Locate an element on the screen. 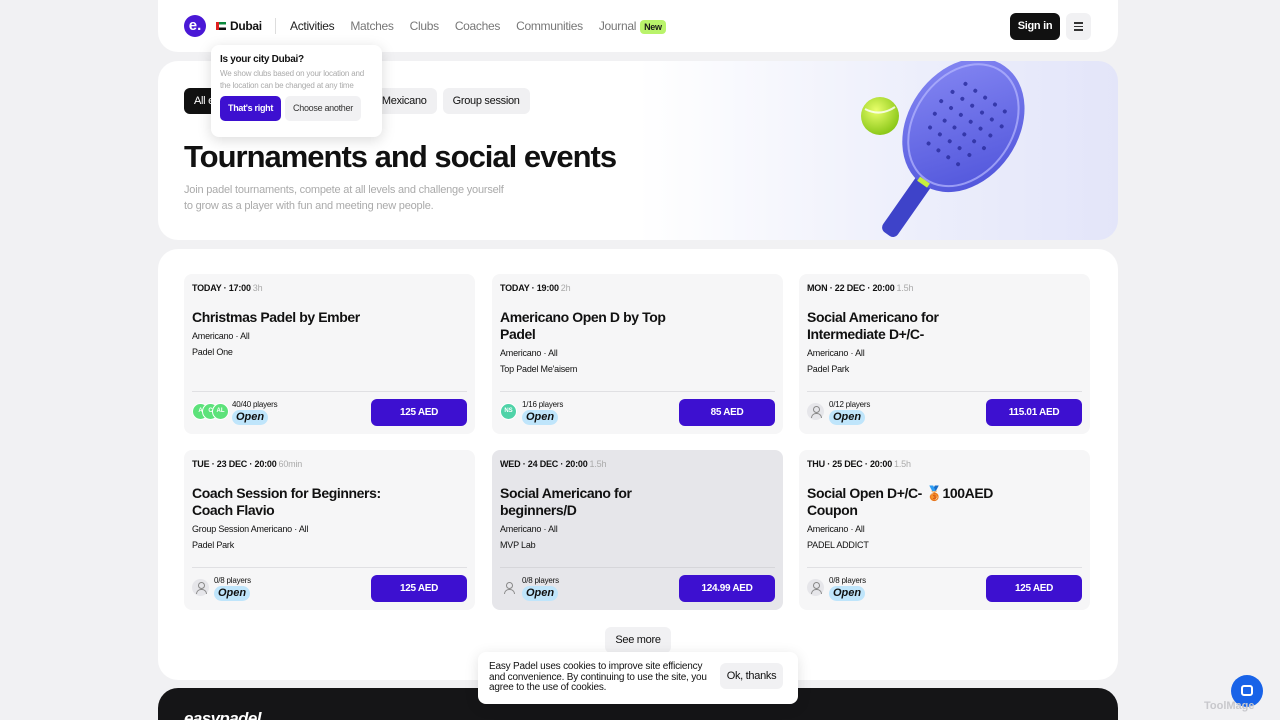  nav-communities: Communities is located at coordinates (549, 26).